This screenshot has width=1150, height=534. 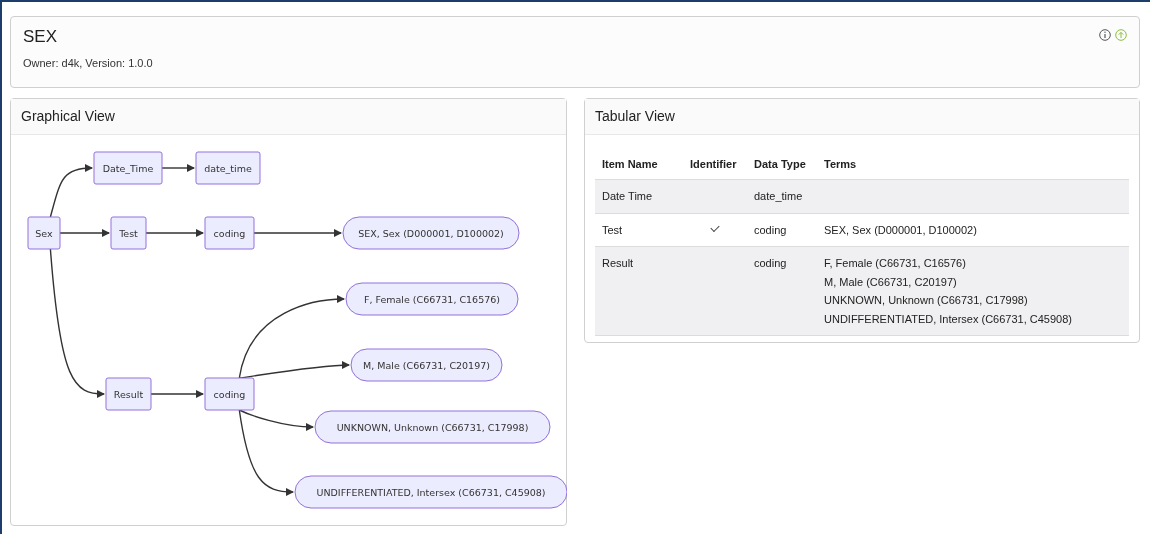 I want to click on term-node: UNDIFFERENTIATED, Intersex (C66731, C45908), so click(x=430, y=492).